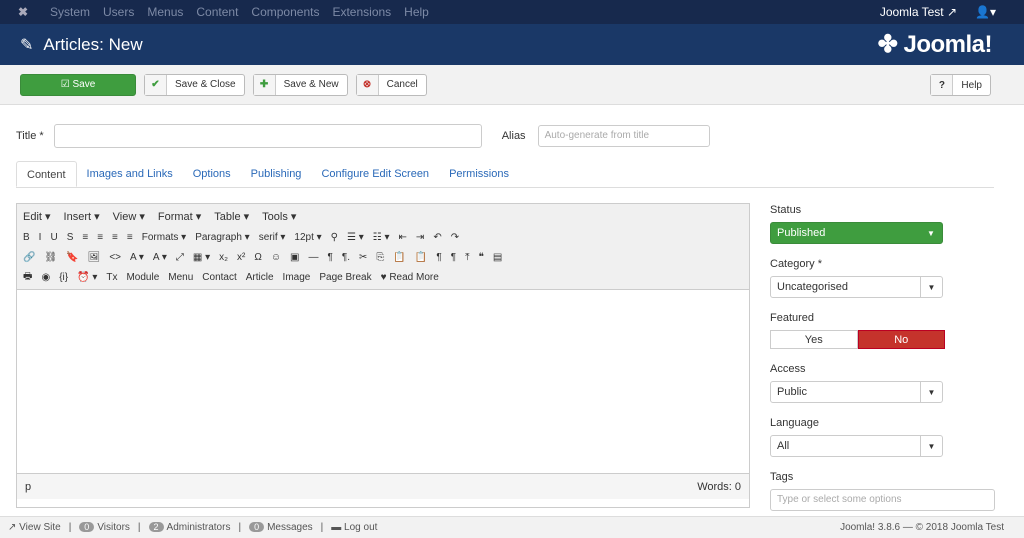 Image resolution: width=1024 pixels, height=538 pixels. What do you see at coordinates (26, 237) in the screenshot?
I see `editor-tool-0: B` at bounding box center [26, 237].